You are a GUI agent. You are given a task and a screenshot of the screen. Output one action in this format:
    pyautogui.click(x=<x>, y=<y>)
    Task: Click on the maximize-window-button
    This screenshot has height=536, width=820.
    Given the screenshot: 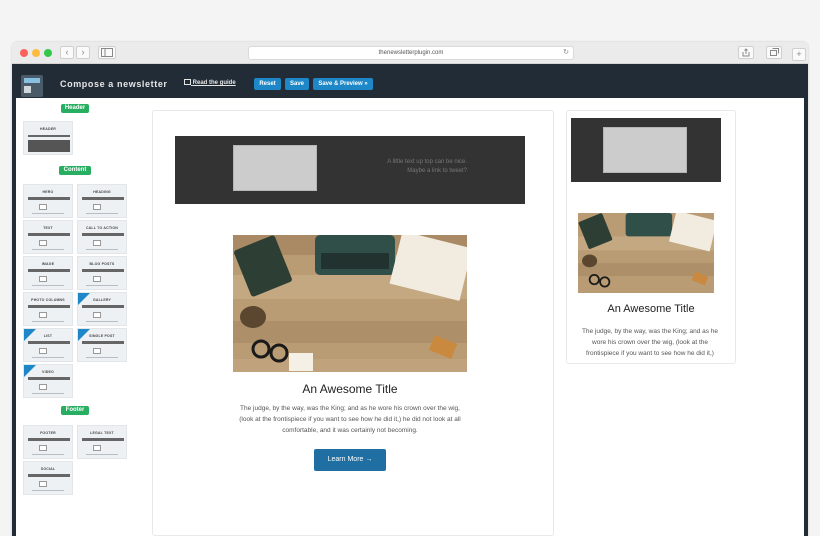 What is the action you would take?
    pyautogui.click(x=48, y=53)
    